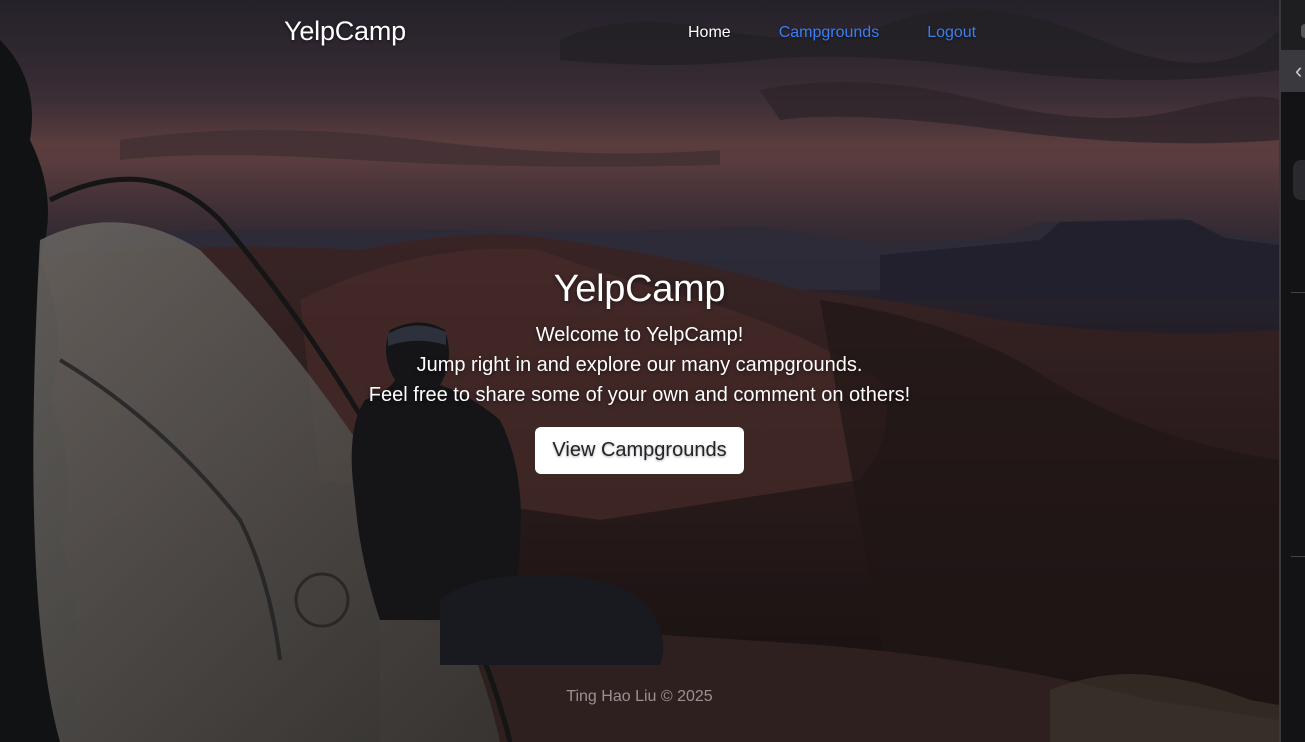  I want to click on nav-campgrounds-link: Campgrounds, so click(829, 33).